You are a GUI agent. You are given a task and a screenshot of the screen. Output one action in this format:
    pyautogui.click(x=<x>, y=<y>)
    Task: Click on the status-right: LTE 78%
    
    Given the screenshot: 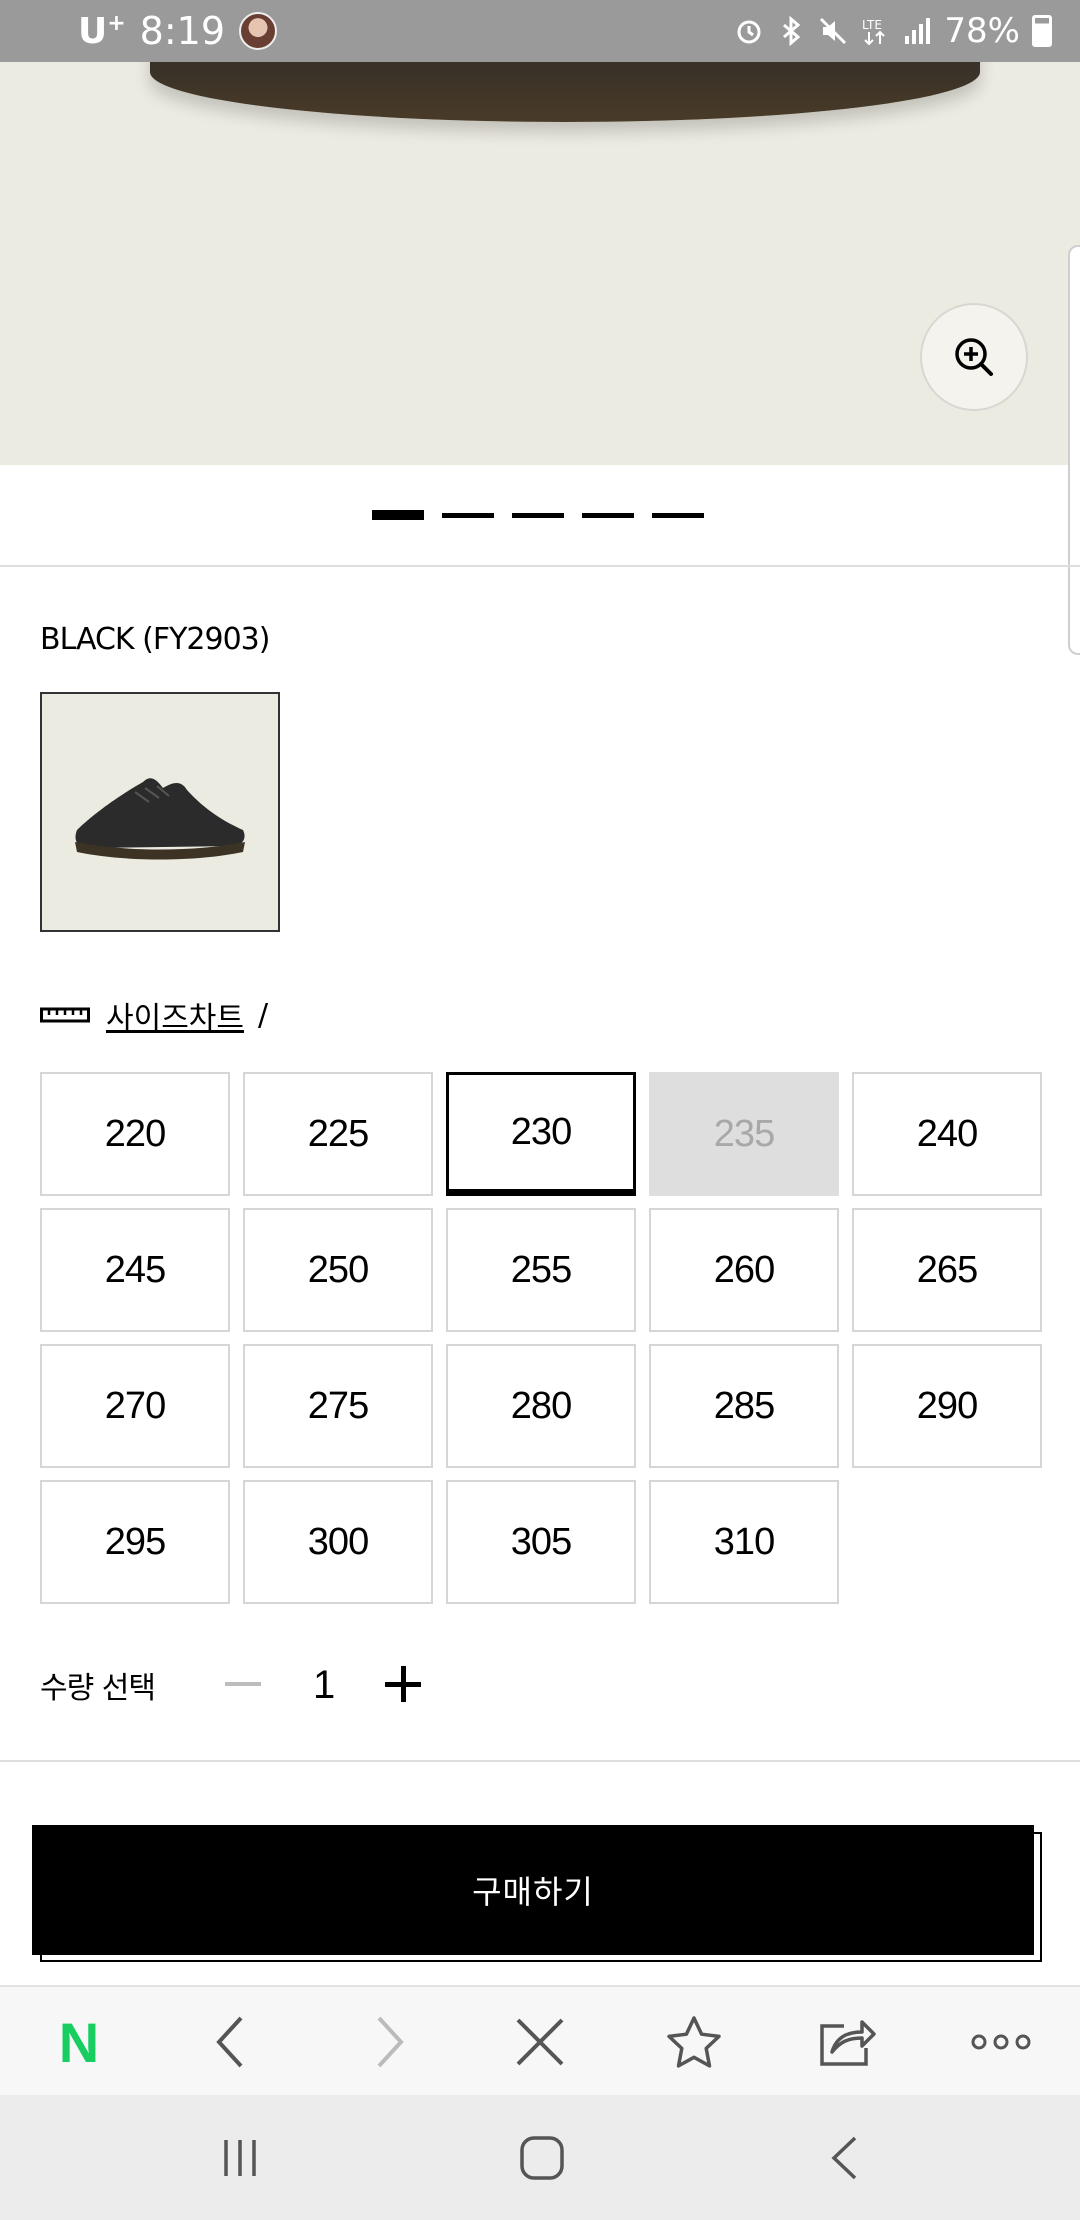 What is the action you would take?
    pyautogui.click(x=893, y=31)
    